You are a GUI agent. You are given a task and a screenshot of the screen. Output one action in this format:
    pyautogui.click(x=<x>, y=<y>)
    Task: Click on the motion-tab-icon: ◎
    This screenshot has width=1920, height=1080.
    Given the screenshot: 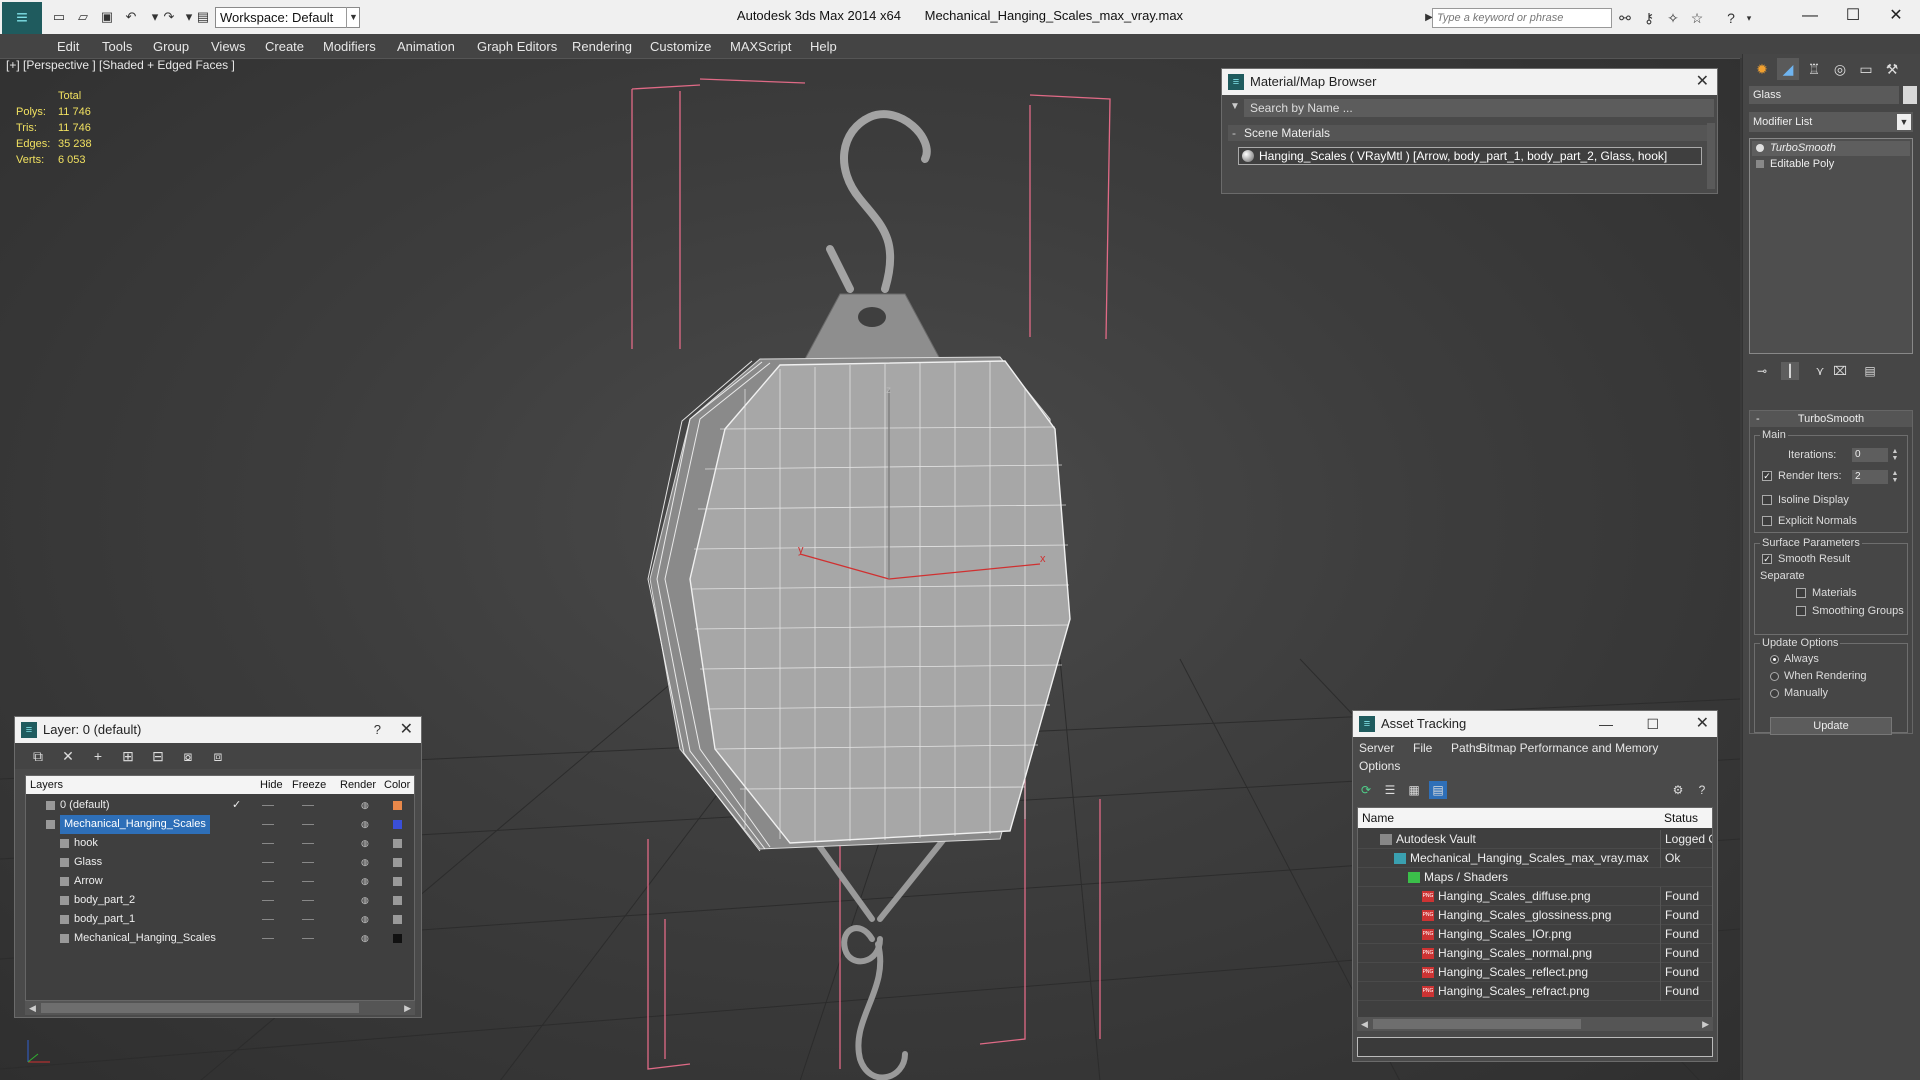 What is the action you would take?
    pyautogui.click(x=1840, y=69)
    